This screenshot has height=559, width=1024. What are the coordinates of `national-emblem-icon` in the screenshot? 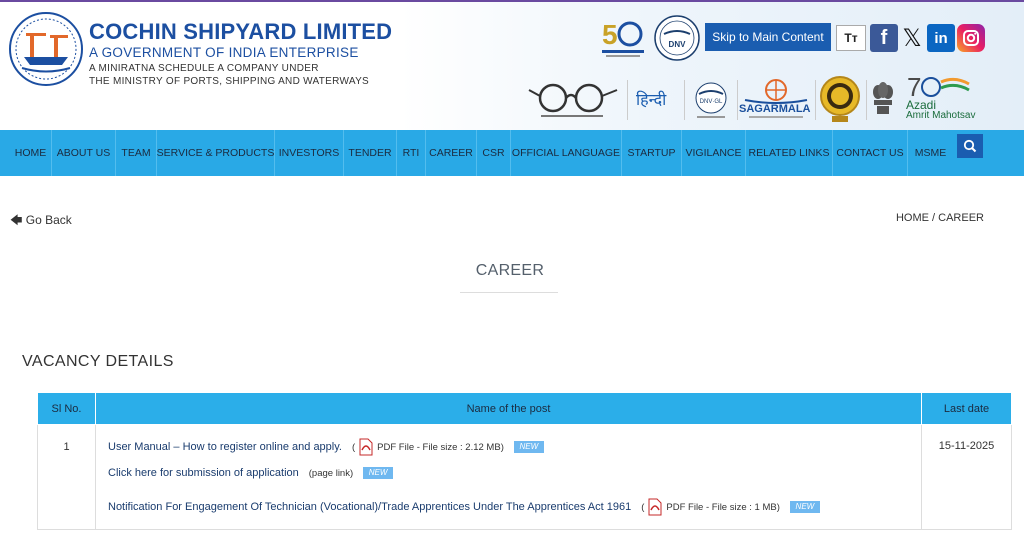 It's located at (883, 98).